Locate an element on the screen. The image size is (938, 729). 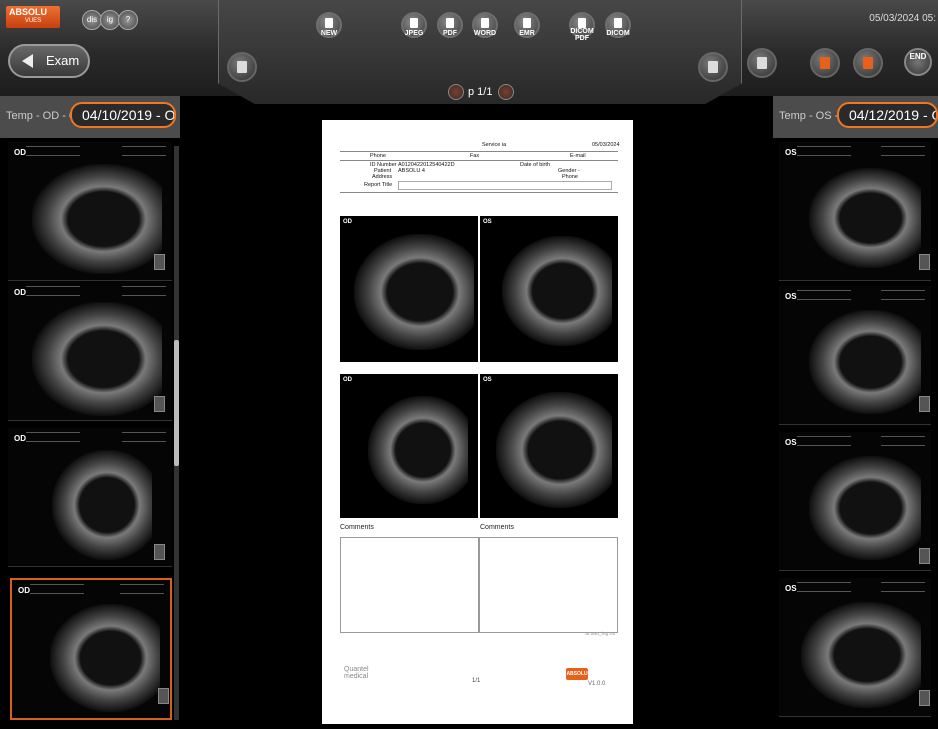
report-settings-button is located at coordinates (762, 63).